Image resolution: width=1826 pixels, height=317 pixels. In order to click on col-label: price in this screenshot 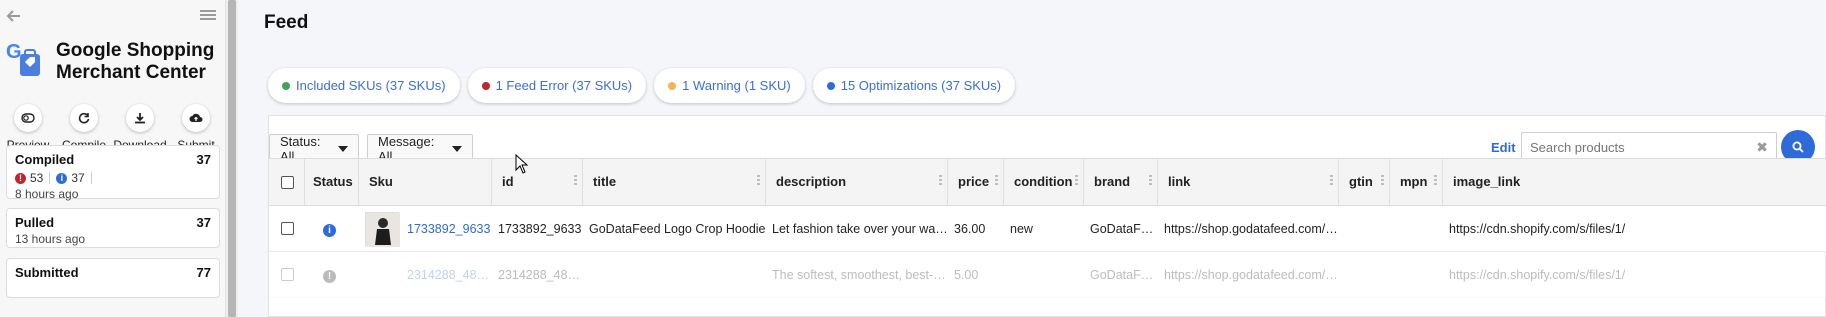, I will do `click(974, 181)`.